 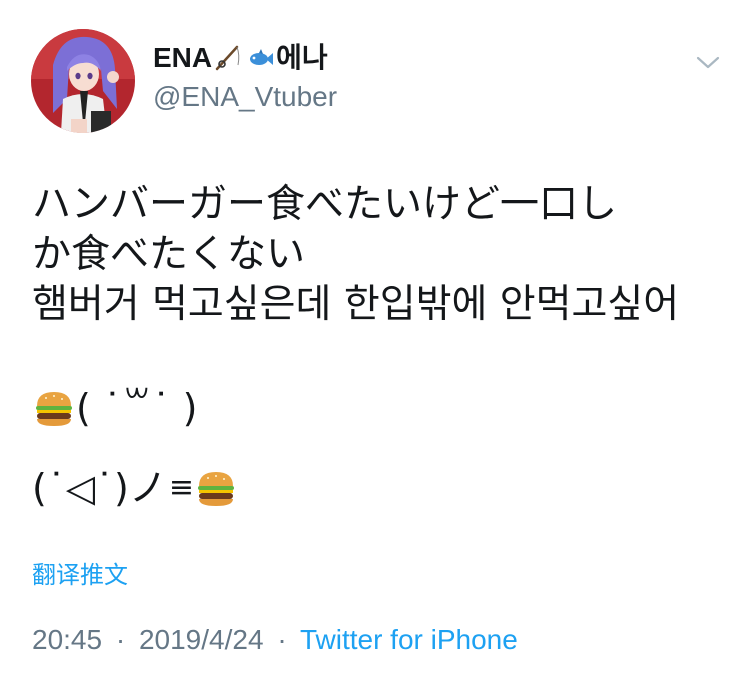 What do you see at coordinates (245, 97) in the screenshot?
I see `user-handle: @ENA_Vtuber` at bounding box center [245, 97].